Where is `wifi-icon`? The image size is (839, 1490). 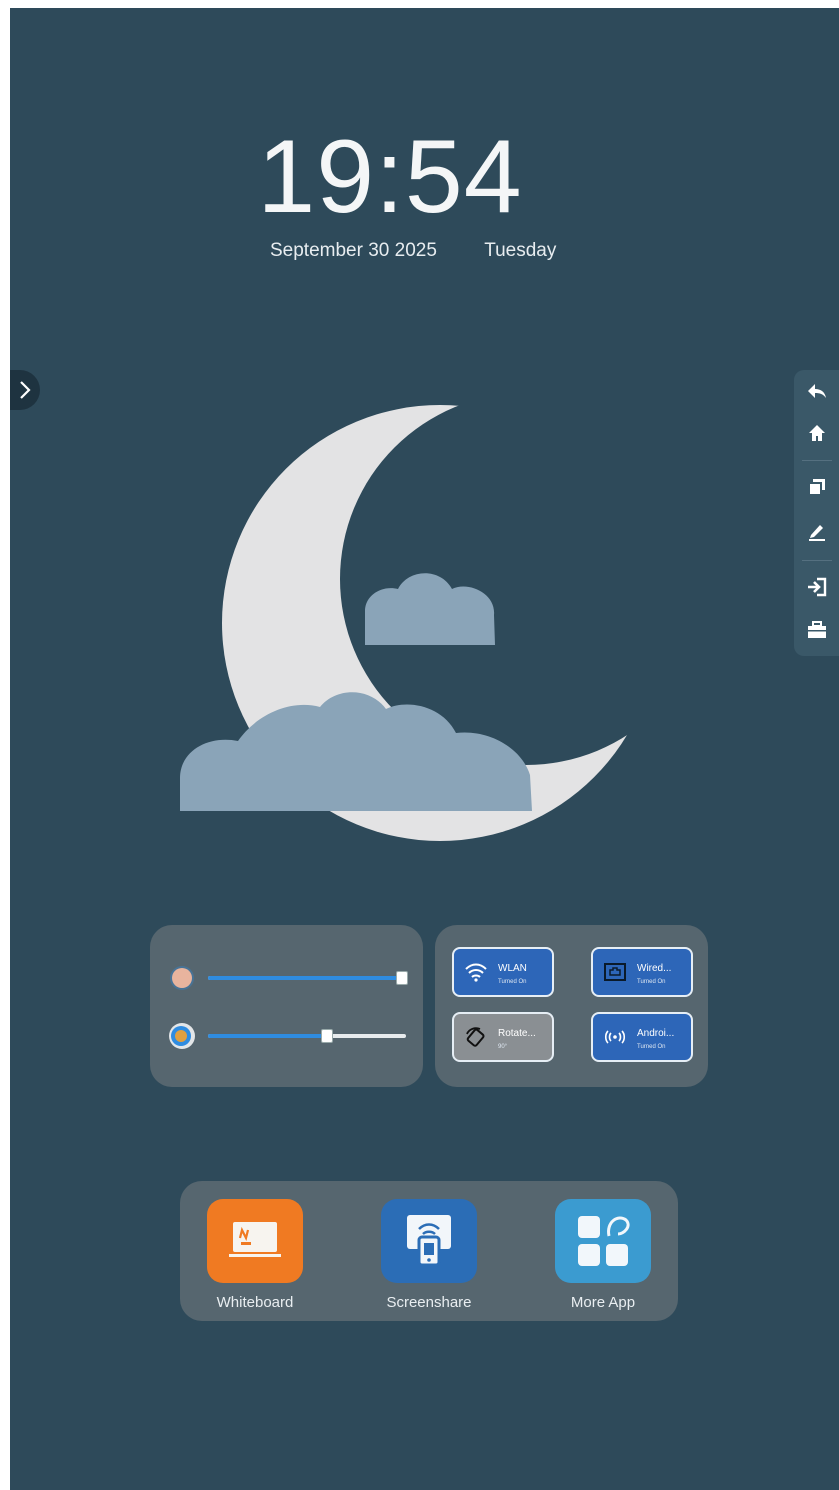 wifi-icon is located at coordinates (476, 972).